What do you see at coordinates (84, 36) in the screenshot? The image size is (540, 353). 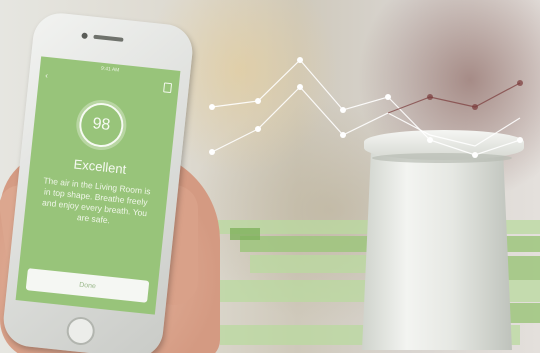 I see `front-camera-icon` at bounding box center [84, 36].